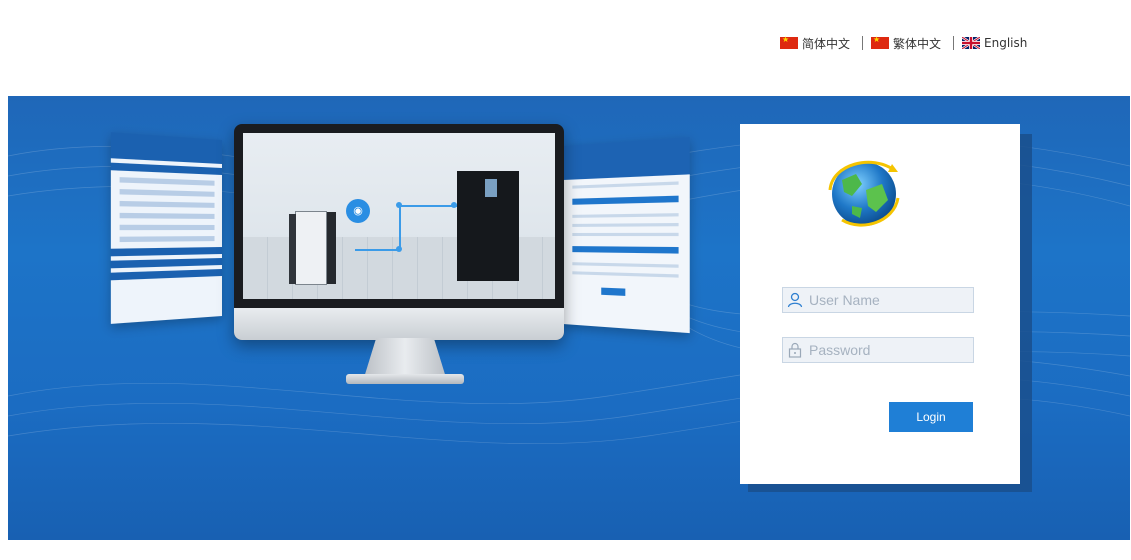 Image resolution: width=1131 pixels, height=560 pixels. I want to click on monitor-base, so click(405, 379).